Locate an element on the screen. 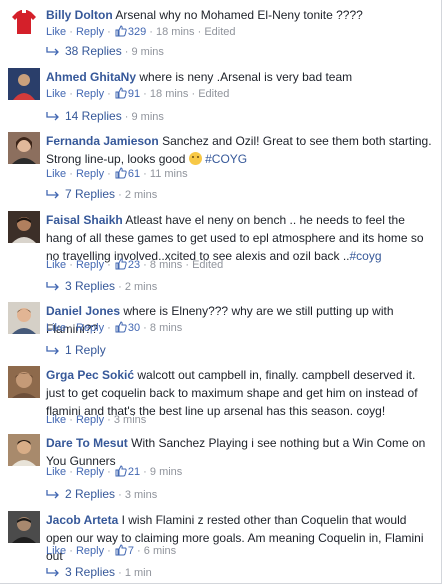 This screenshot has height=585, width=443. view-replies: 3 Replies · 1 min is located at coordinates (99, 572).